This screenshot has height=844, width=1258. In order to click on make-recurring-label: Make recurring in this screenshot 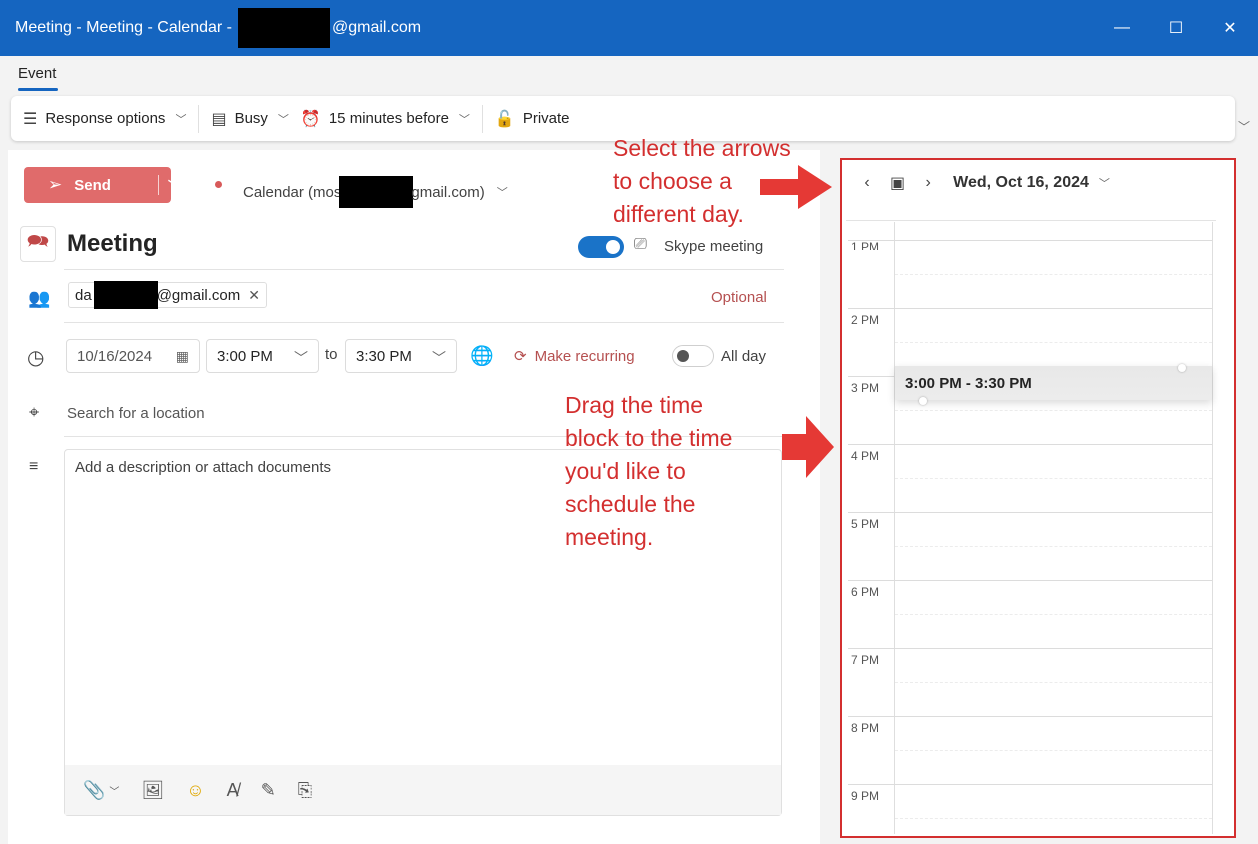, I will do `click(584, 356)`.